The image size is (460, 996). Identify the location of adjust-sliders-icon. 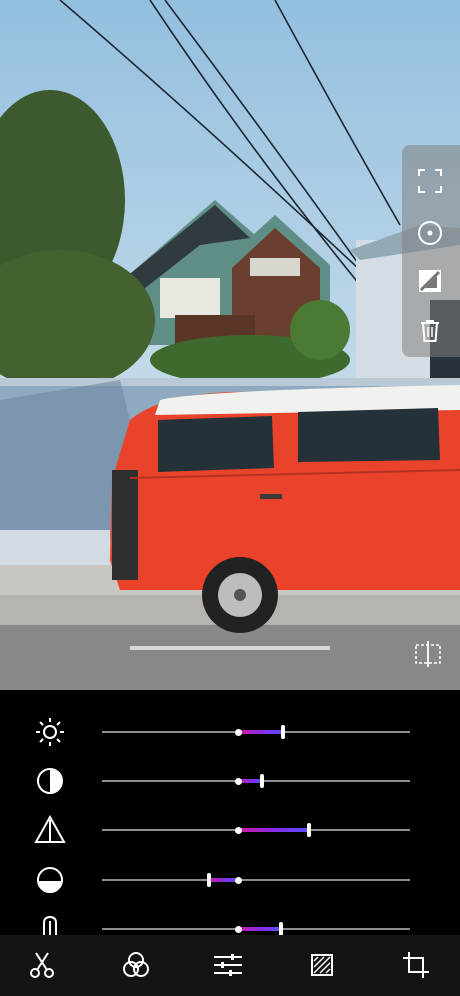
(228, 965).